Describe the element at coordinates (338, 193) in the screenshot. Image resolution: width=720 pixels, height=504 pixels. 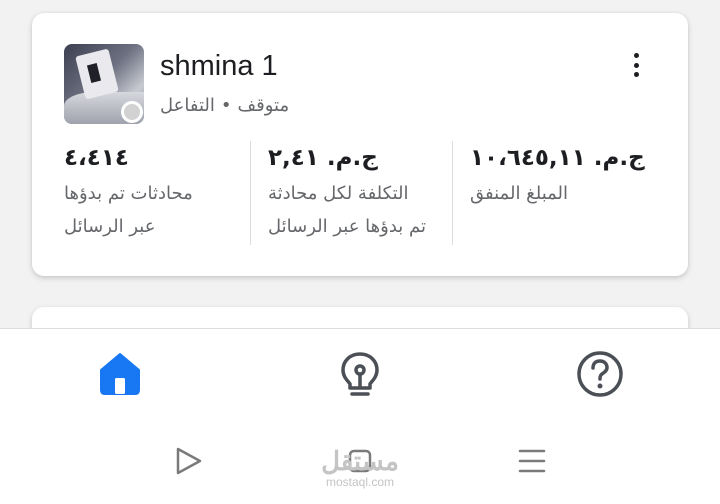
I see `metric-label-line1: التكلفة لكل محادثة` at that location.